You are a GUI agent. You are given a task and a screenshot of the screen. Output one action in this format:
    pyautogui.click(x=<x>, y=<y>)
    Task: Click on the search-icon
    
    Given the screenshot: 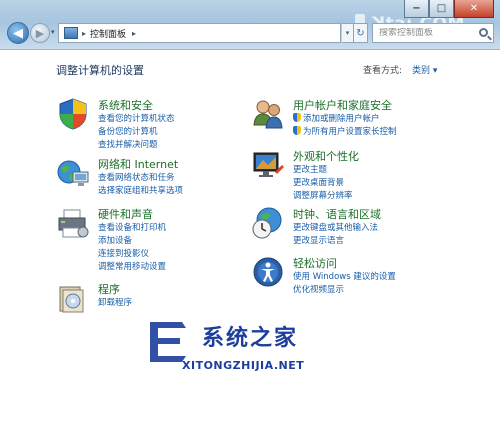 What is the action you would take?
    pyautogui.click(x=483, y=32)
    